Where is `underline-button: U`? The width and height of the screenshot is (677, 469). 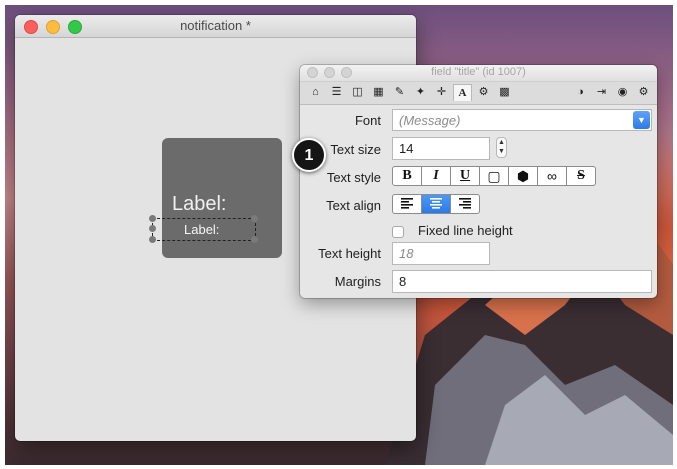
underline-button: U is located at coordinates (465, 176).